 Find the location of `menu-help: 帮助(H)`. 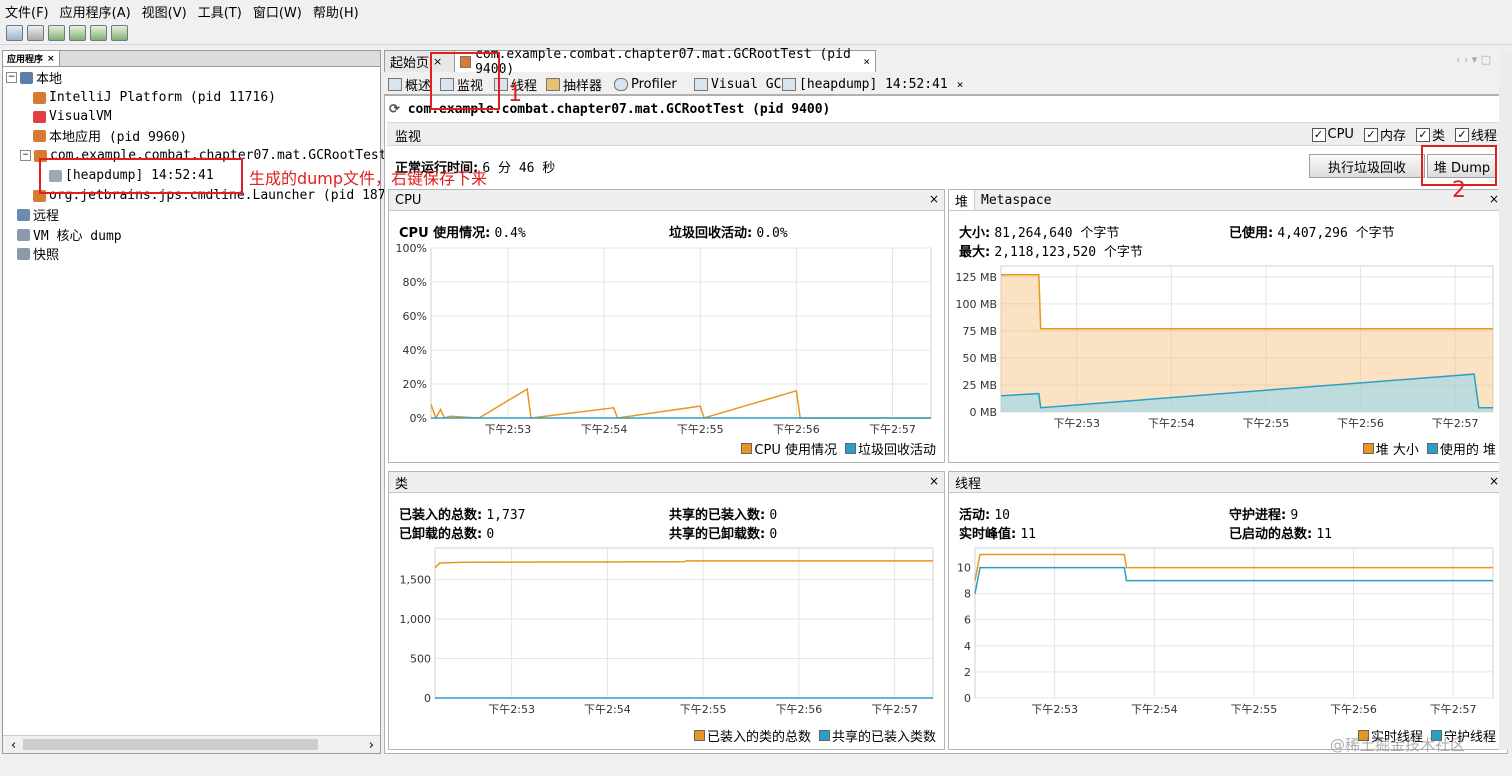

menu-help: 帮助(H) is located at coordinates (336, 11).